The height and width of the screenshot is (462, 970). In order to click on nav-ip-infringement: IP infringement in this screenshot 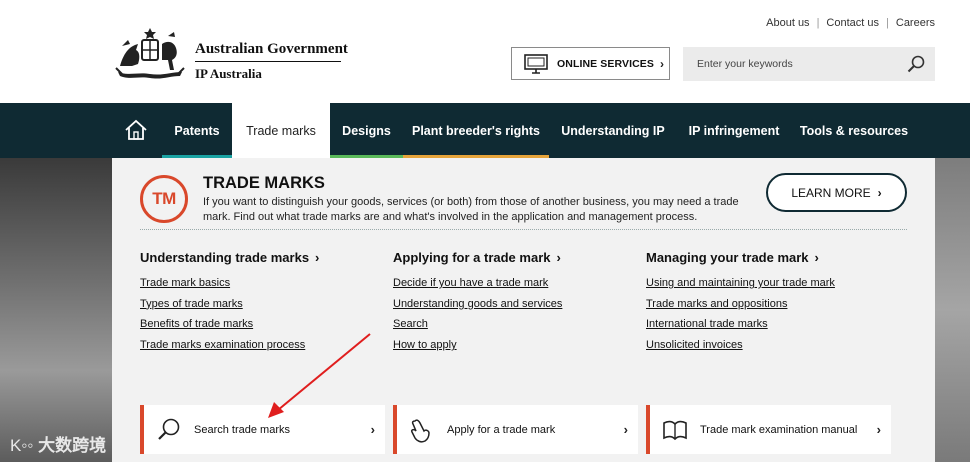, I will do `click(734, 130)`.